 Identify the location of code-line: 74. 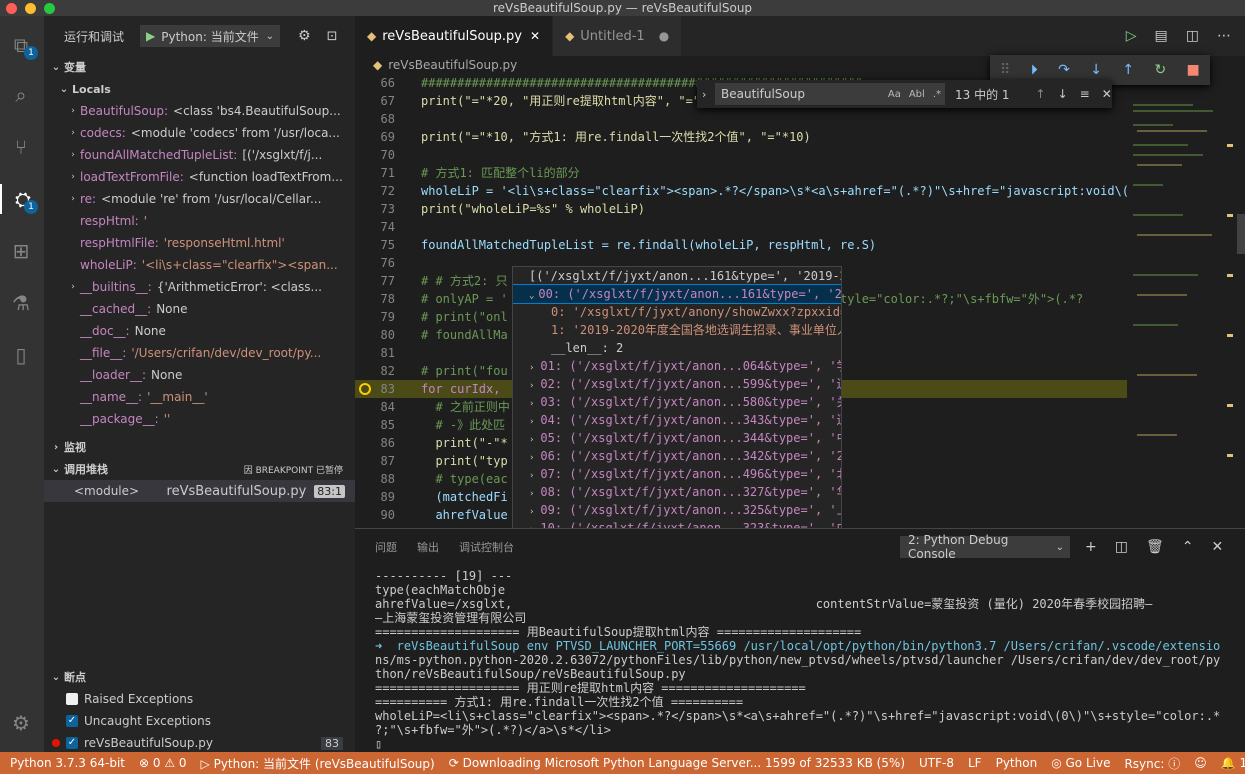
(741, 227).